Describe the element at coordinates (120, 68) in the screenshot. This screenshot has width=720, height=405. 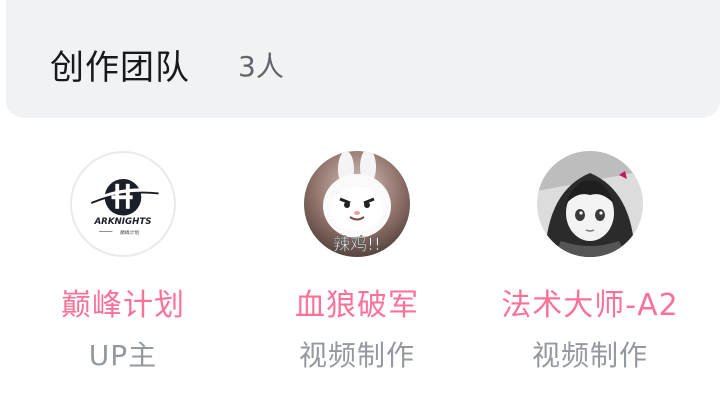
I see `section-title: 创作团队` at that location.